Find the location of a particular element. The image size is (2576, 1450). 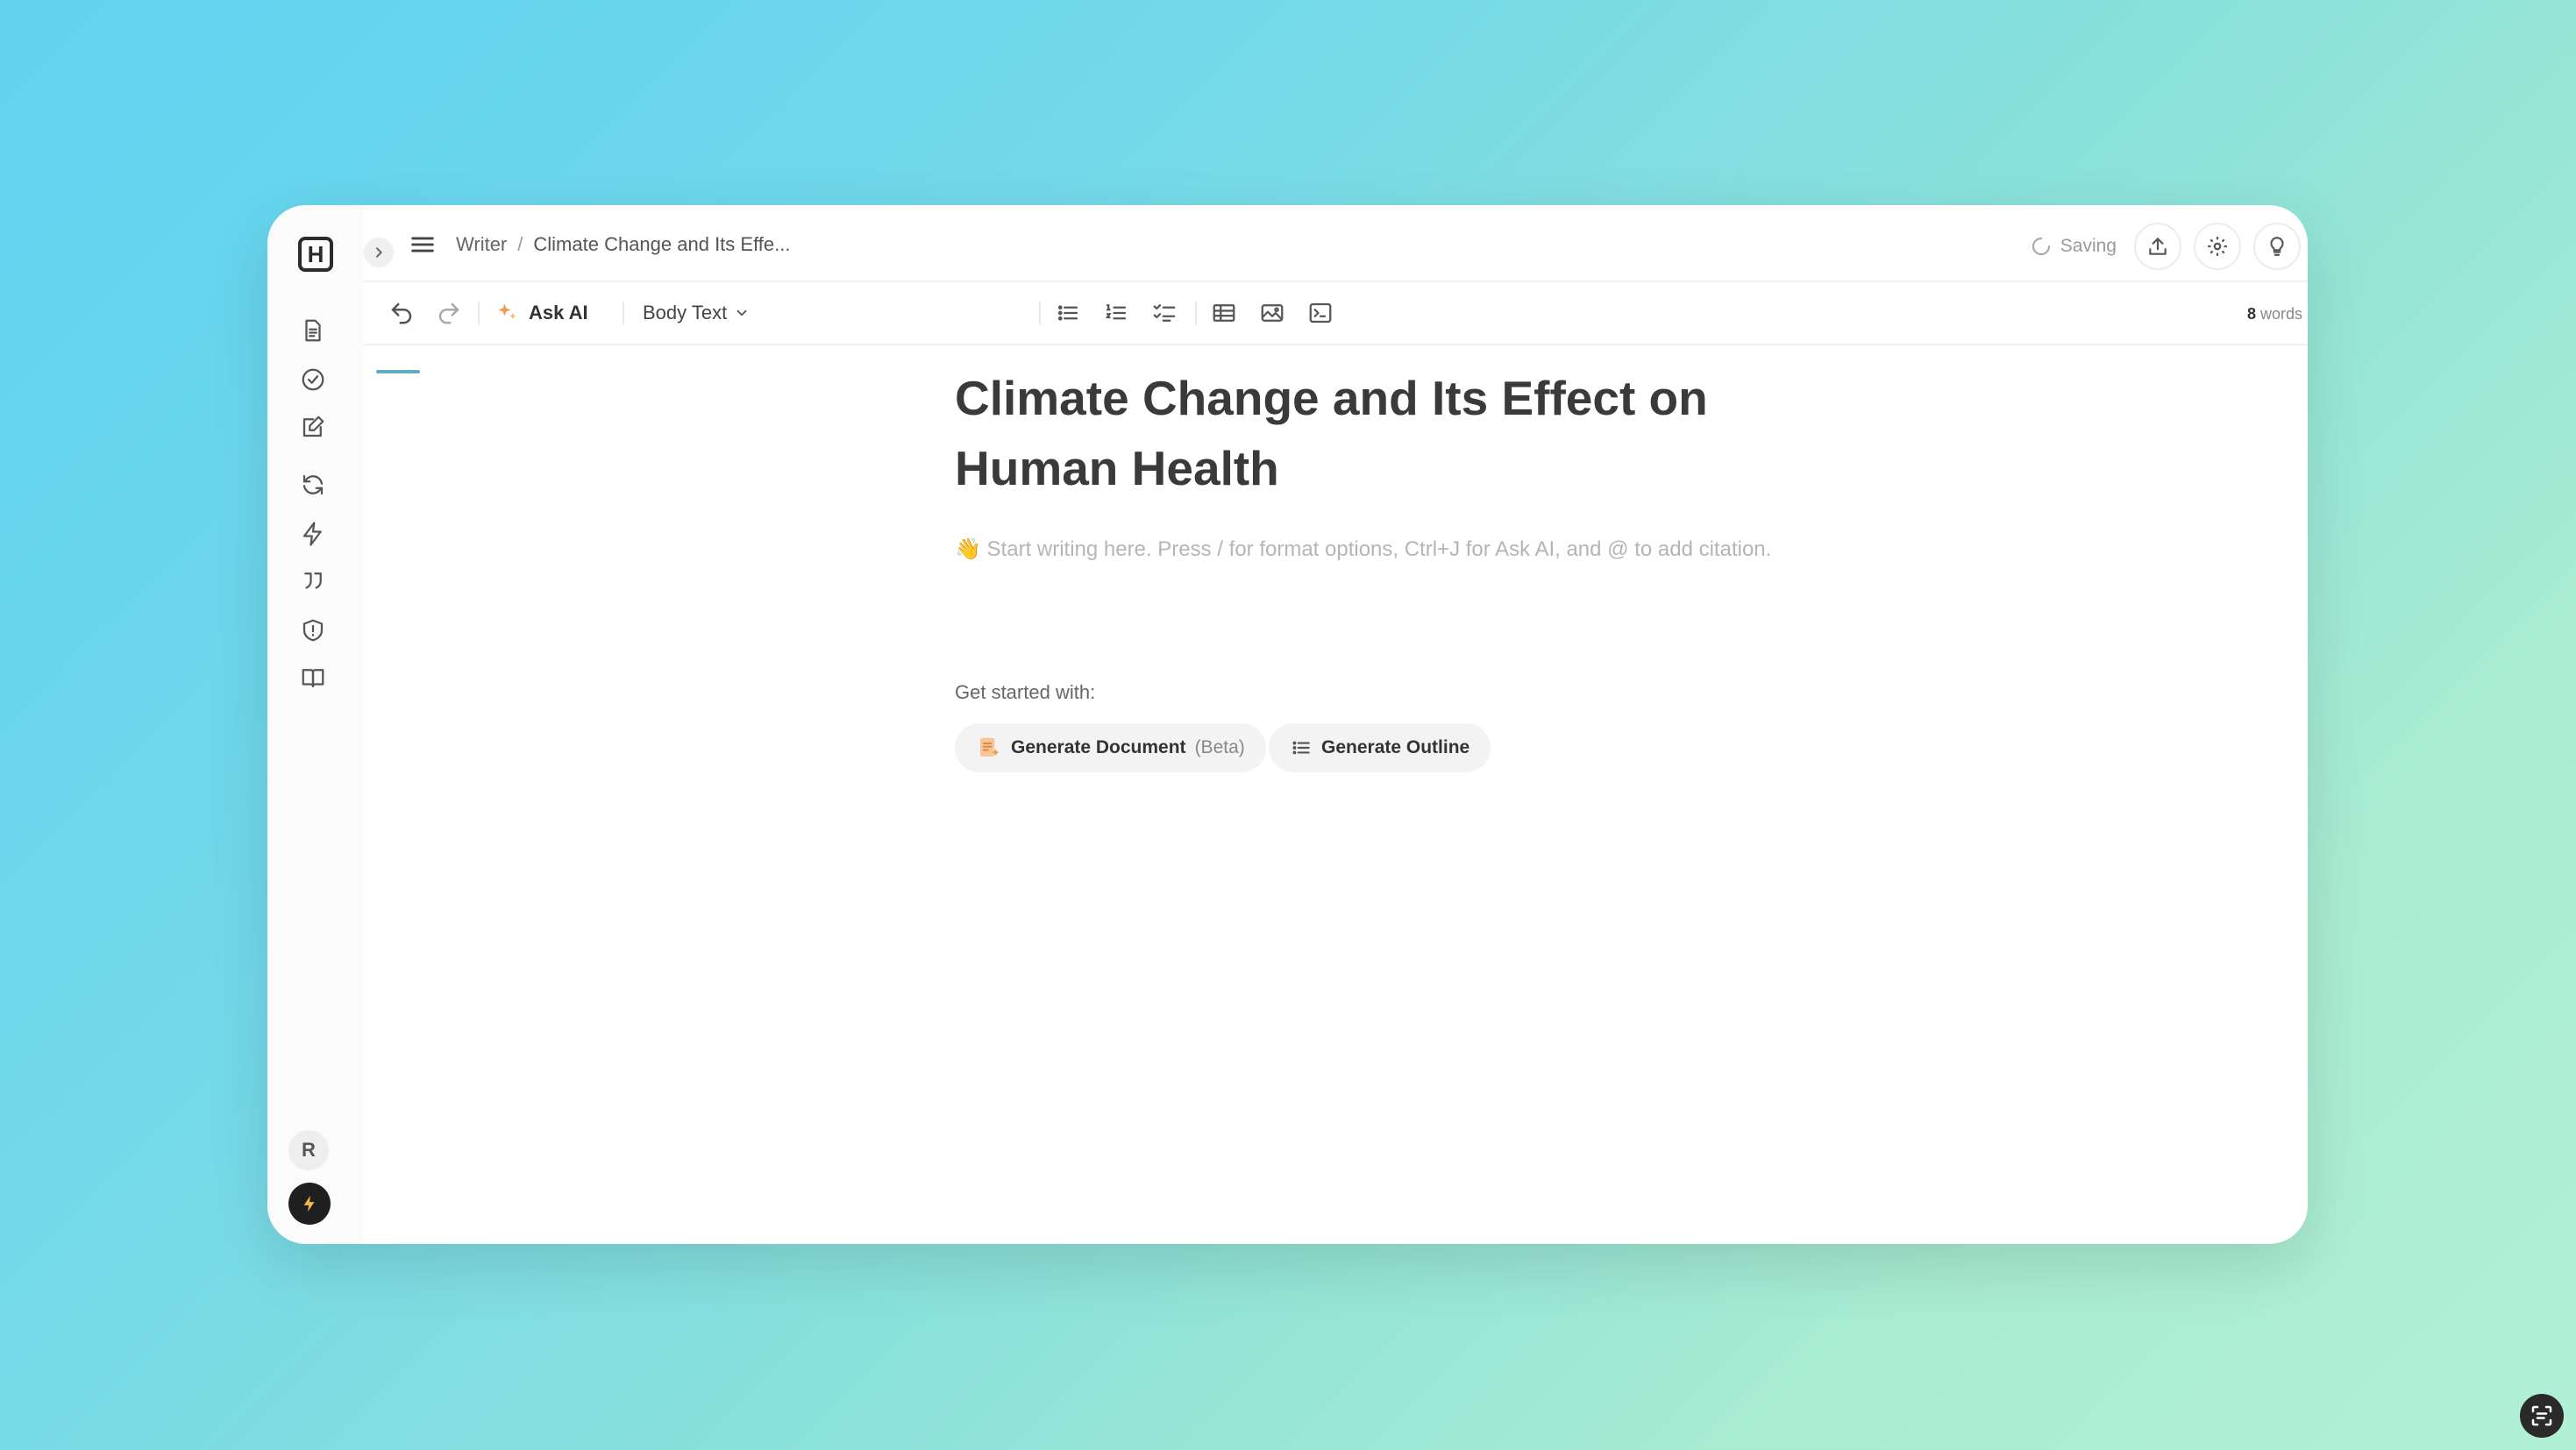

upload-icon is located at coordinates (2158, 246).